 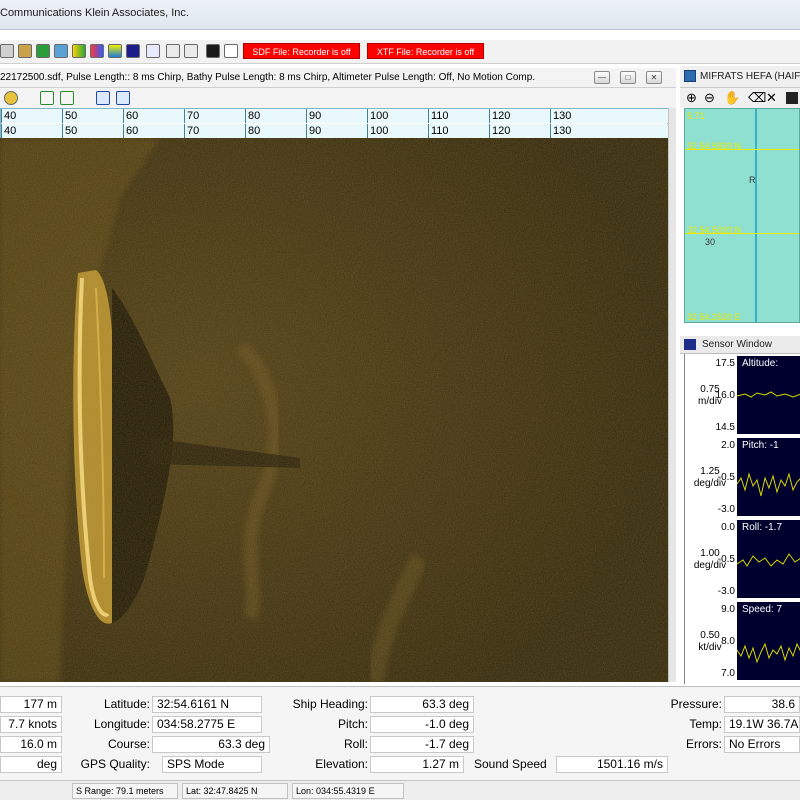 I want to click on folder-icon, so click(x=25, y=51).